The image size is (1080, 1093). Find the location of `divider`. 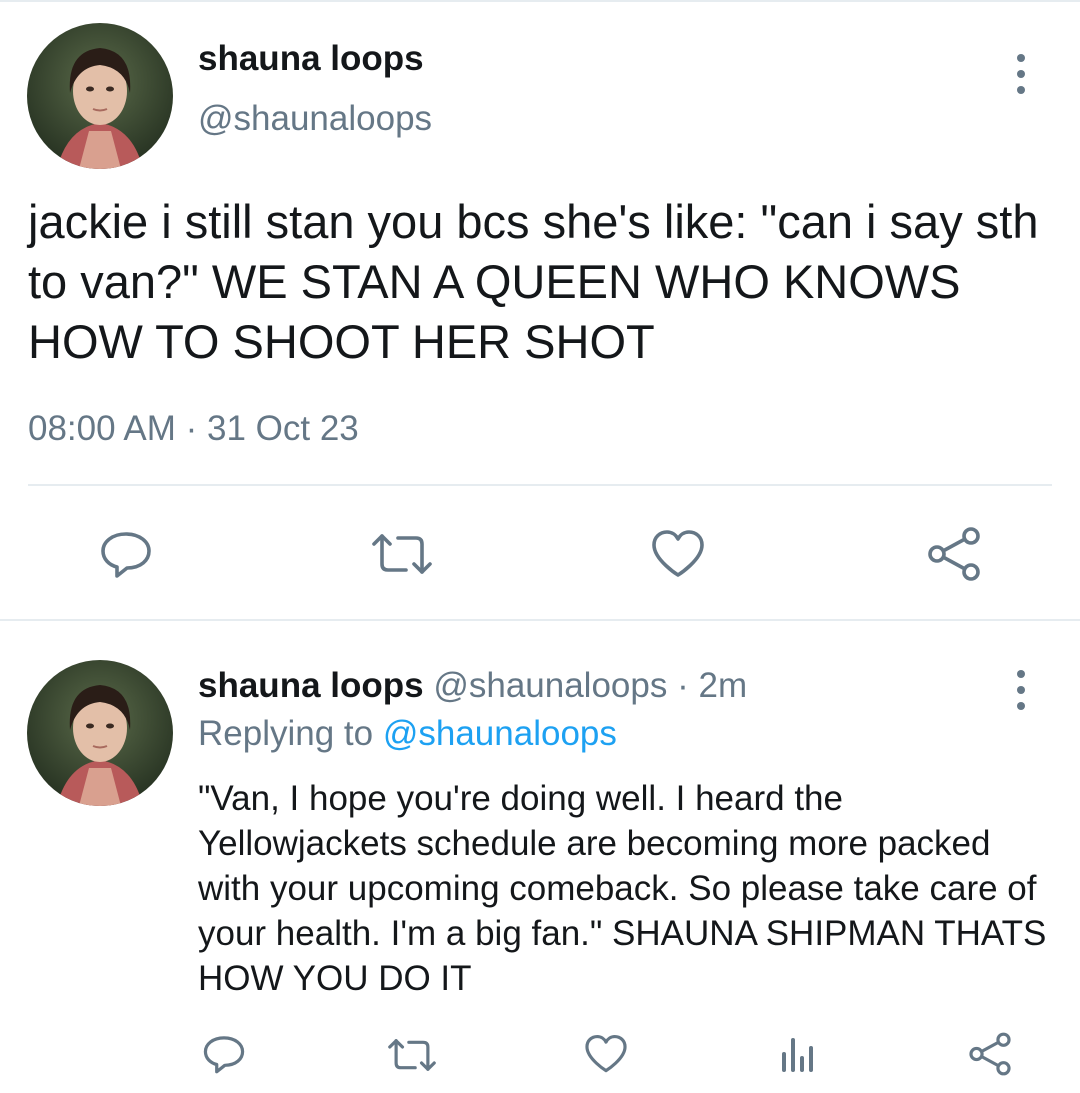

divider is located at coordinates (540, 485).